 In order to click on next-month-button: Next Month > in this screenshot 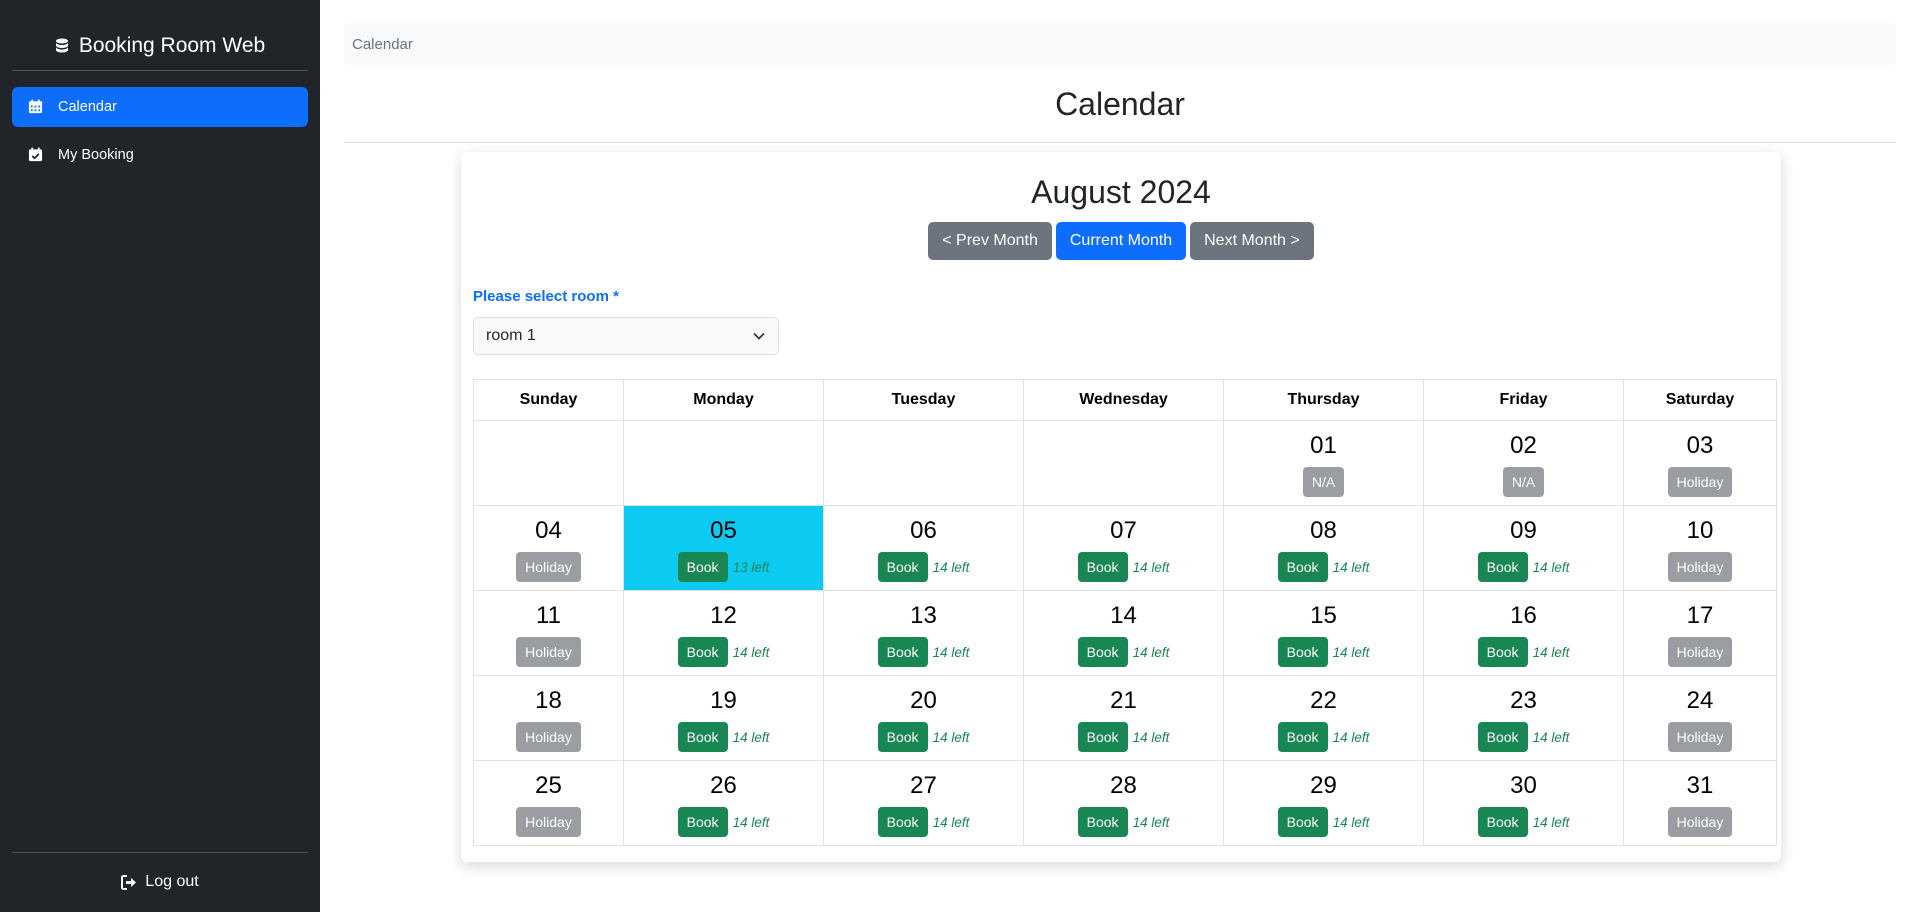, I will do `click(1252, 241)`.